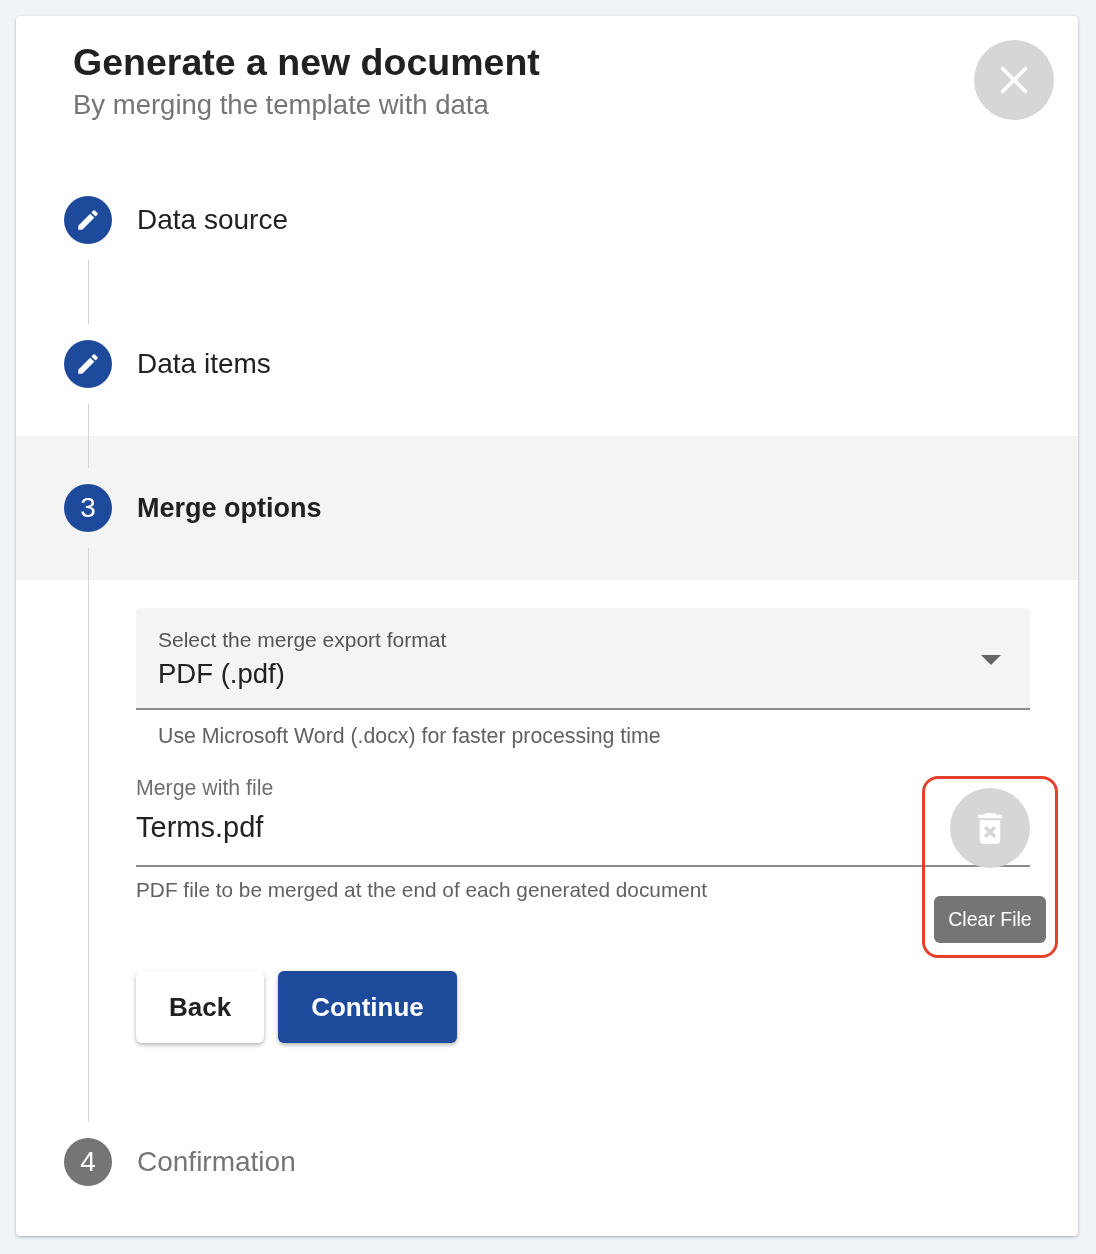 The width and height of the screenshot is (1096, 1254). What do you see at coordinates (547, 364) in the screenshot?
I see `step-header: Data items` at bounding box center [547, 364].